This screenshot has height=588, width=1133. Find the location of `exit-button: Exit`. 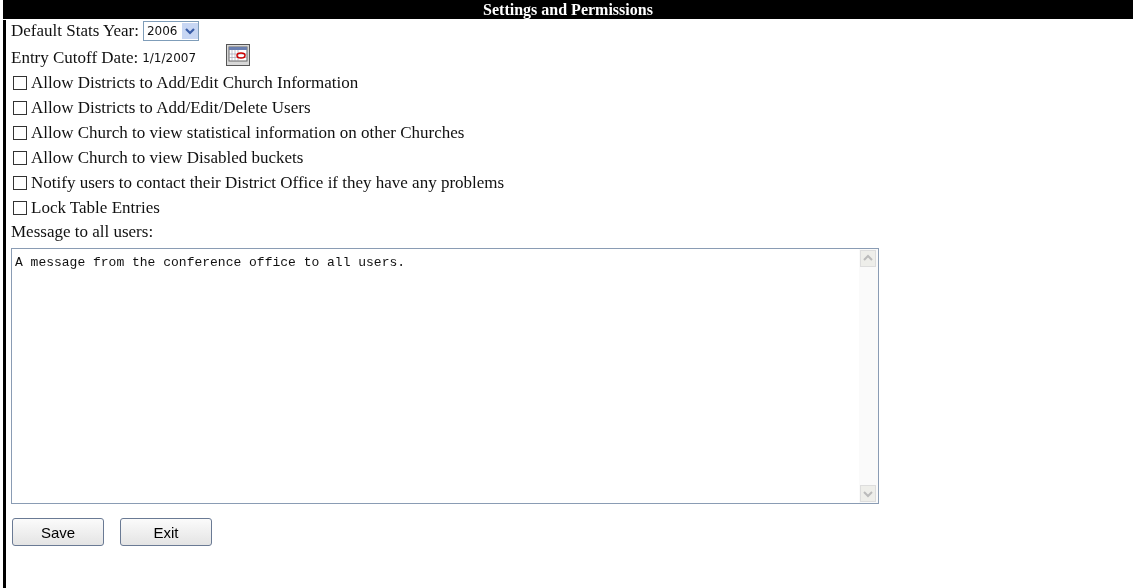

exit-button: Exit is located at coordinates (166, 532).